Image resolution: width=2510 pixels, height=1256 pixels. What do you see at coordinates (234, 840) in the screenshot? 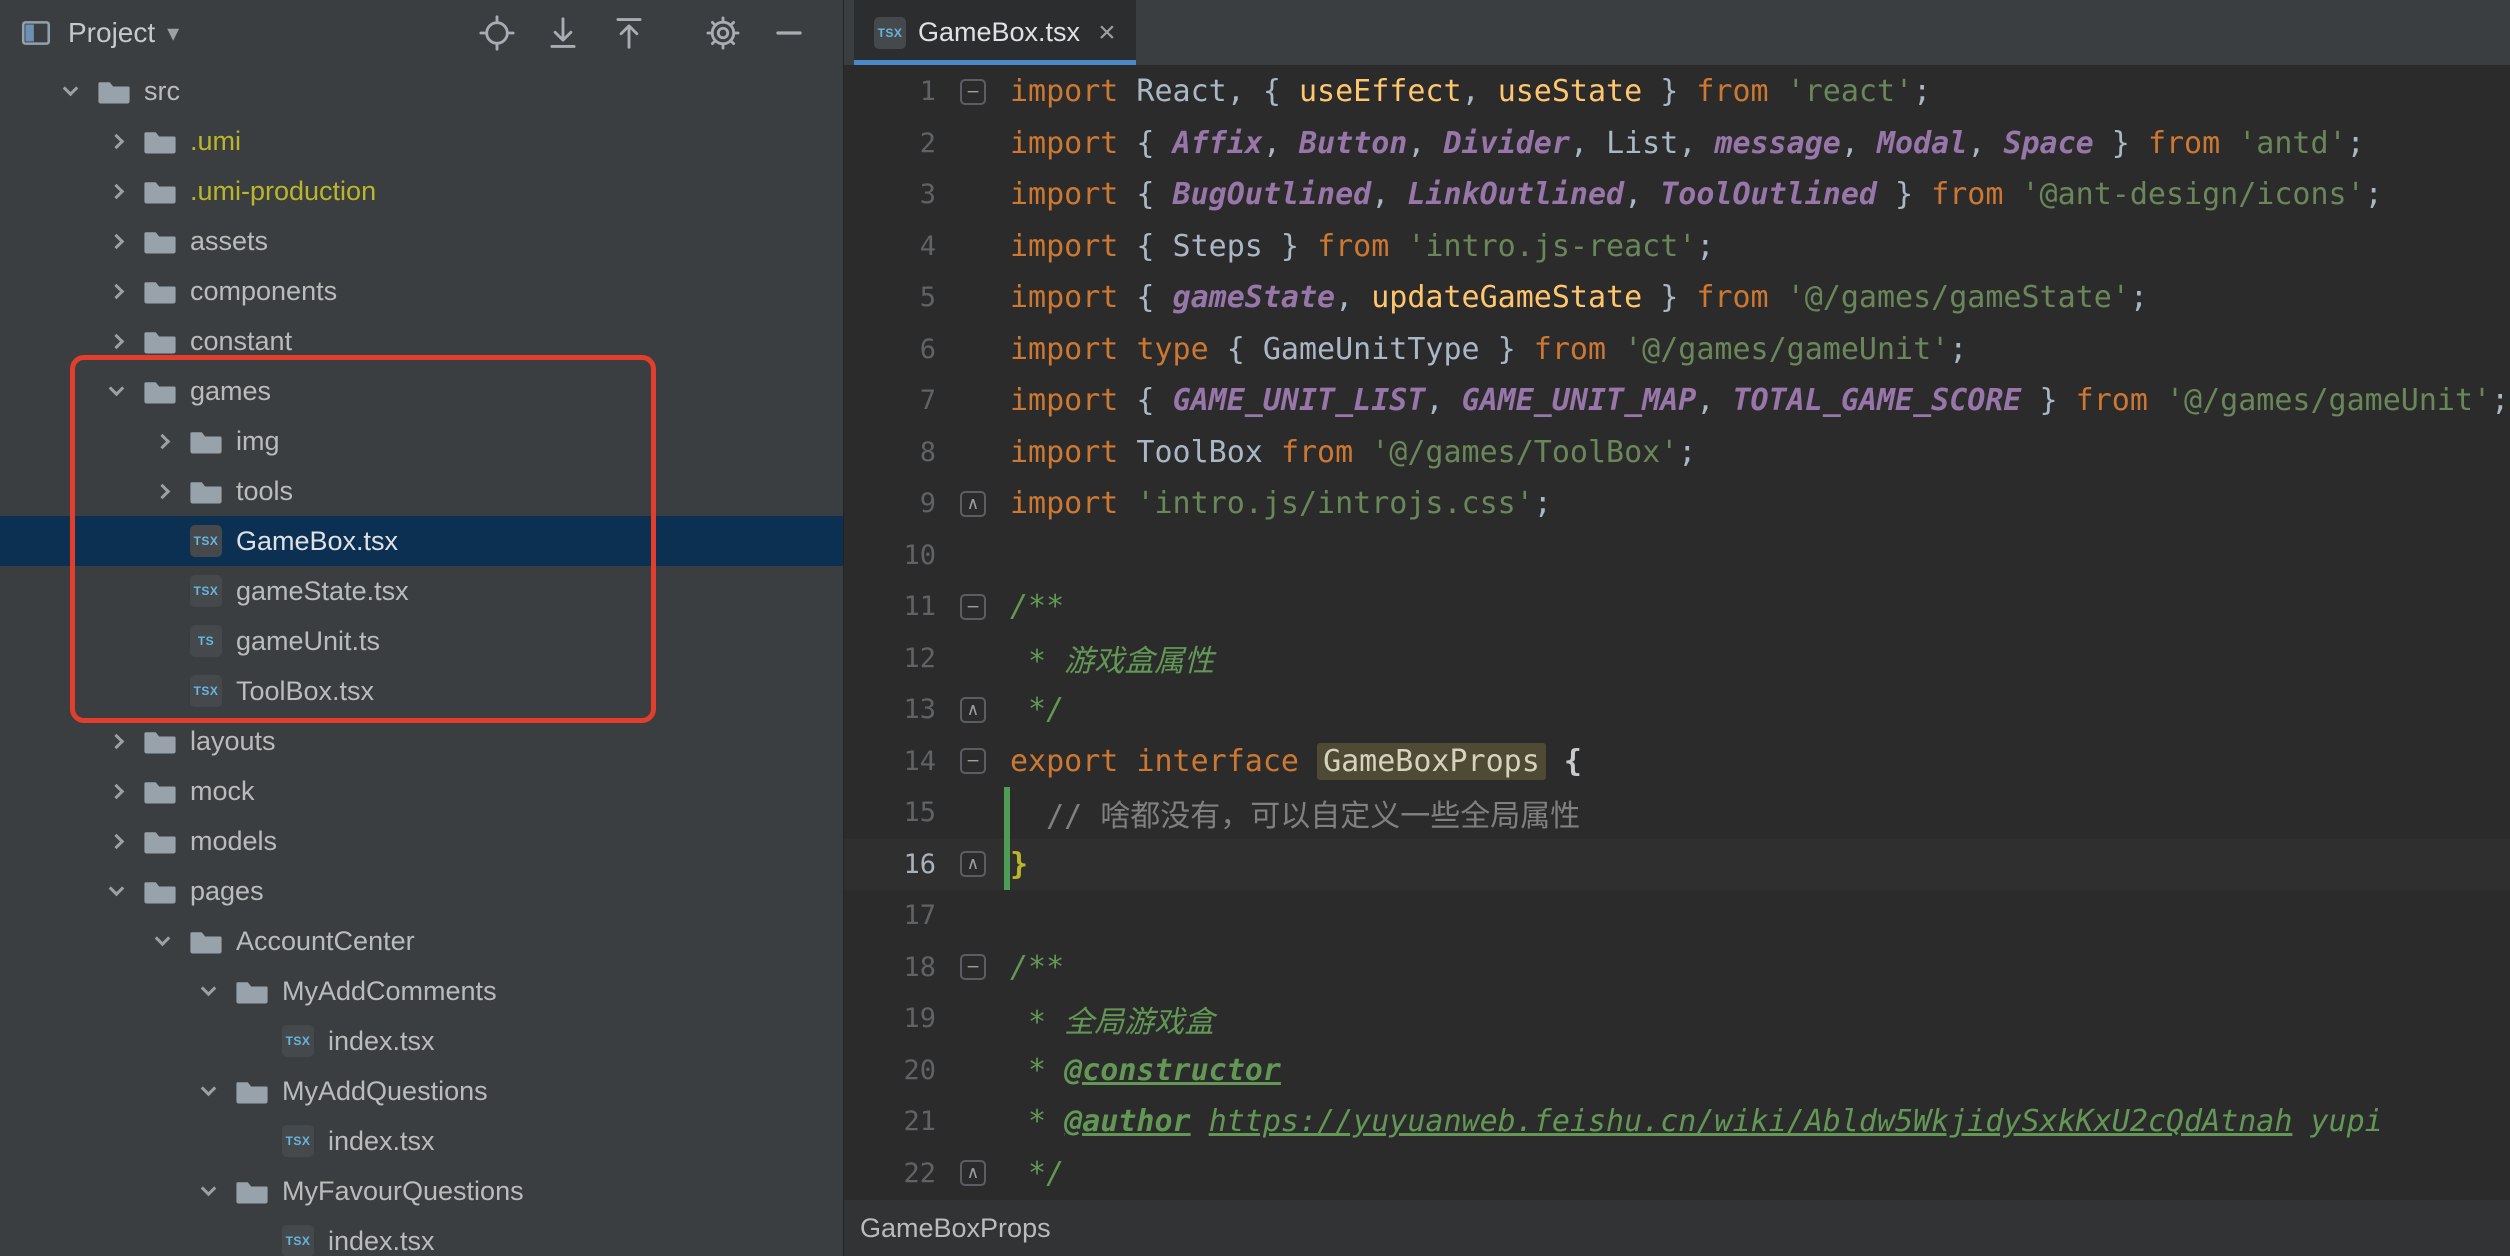
I see `tree-item-label: models` at bounding box center [234, 840].